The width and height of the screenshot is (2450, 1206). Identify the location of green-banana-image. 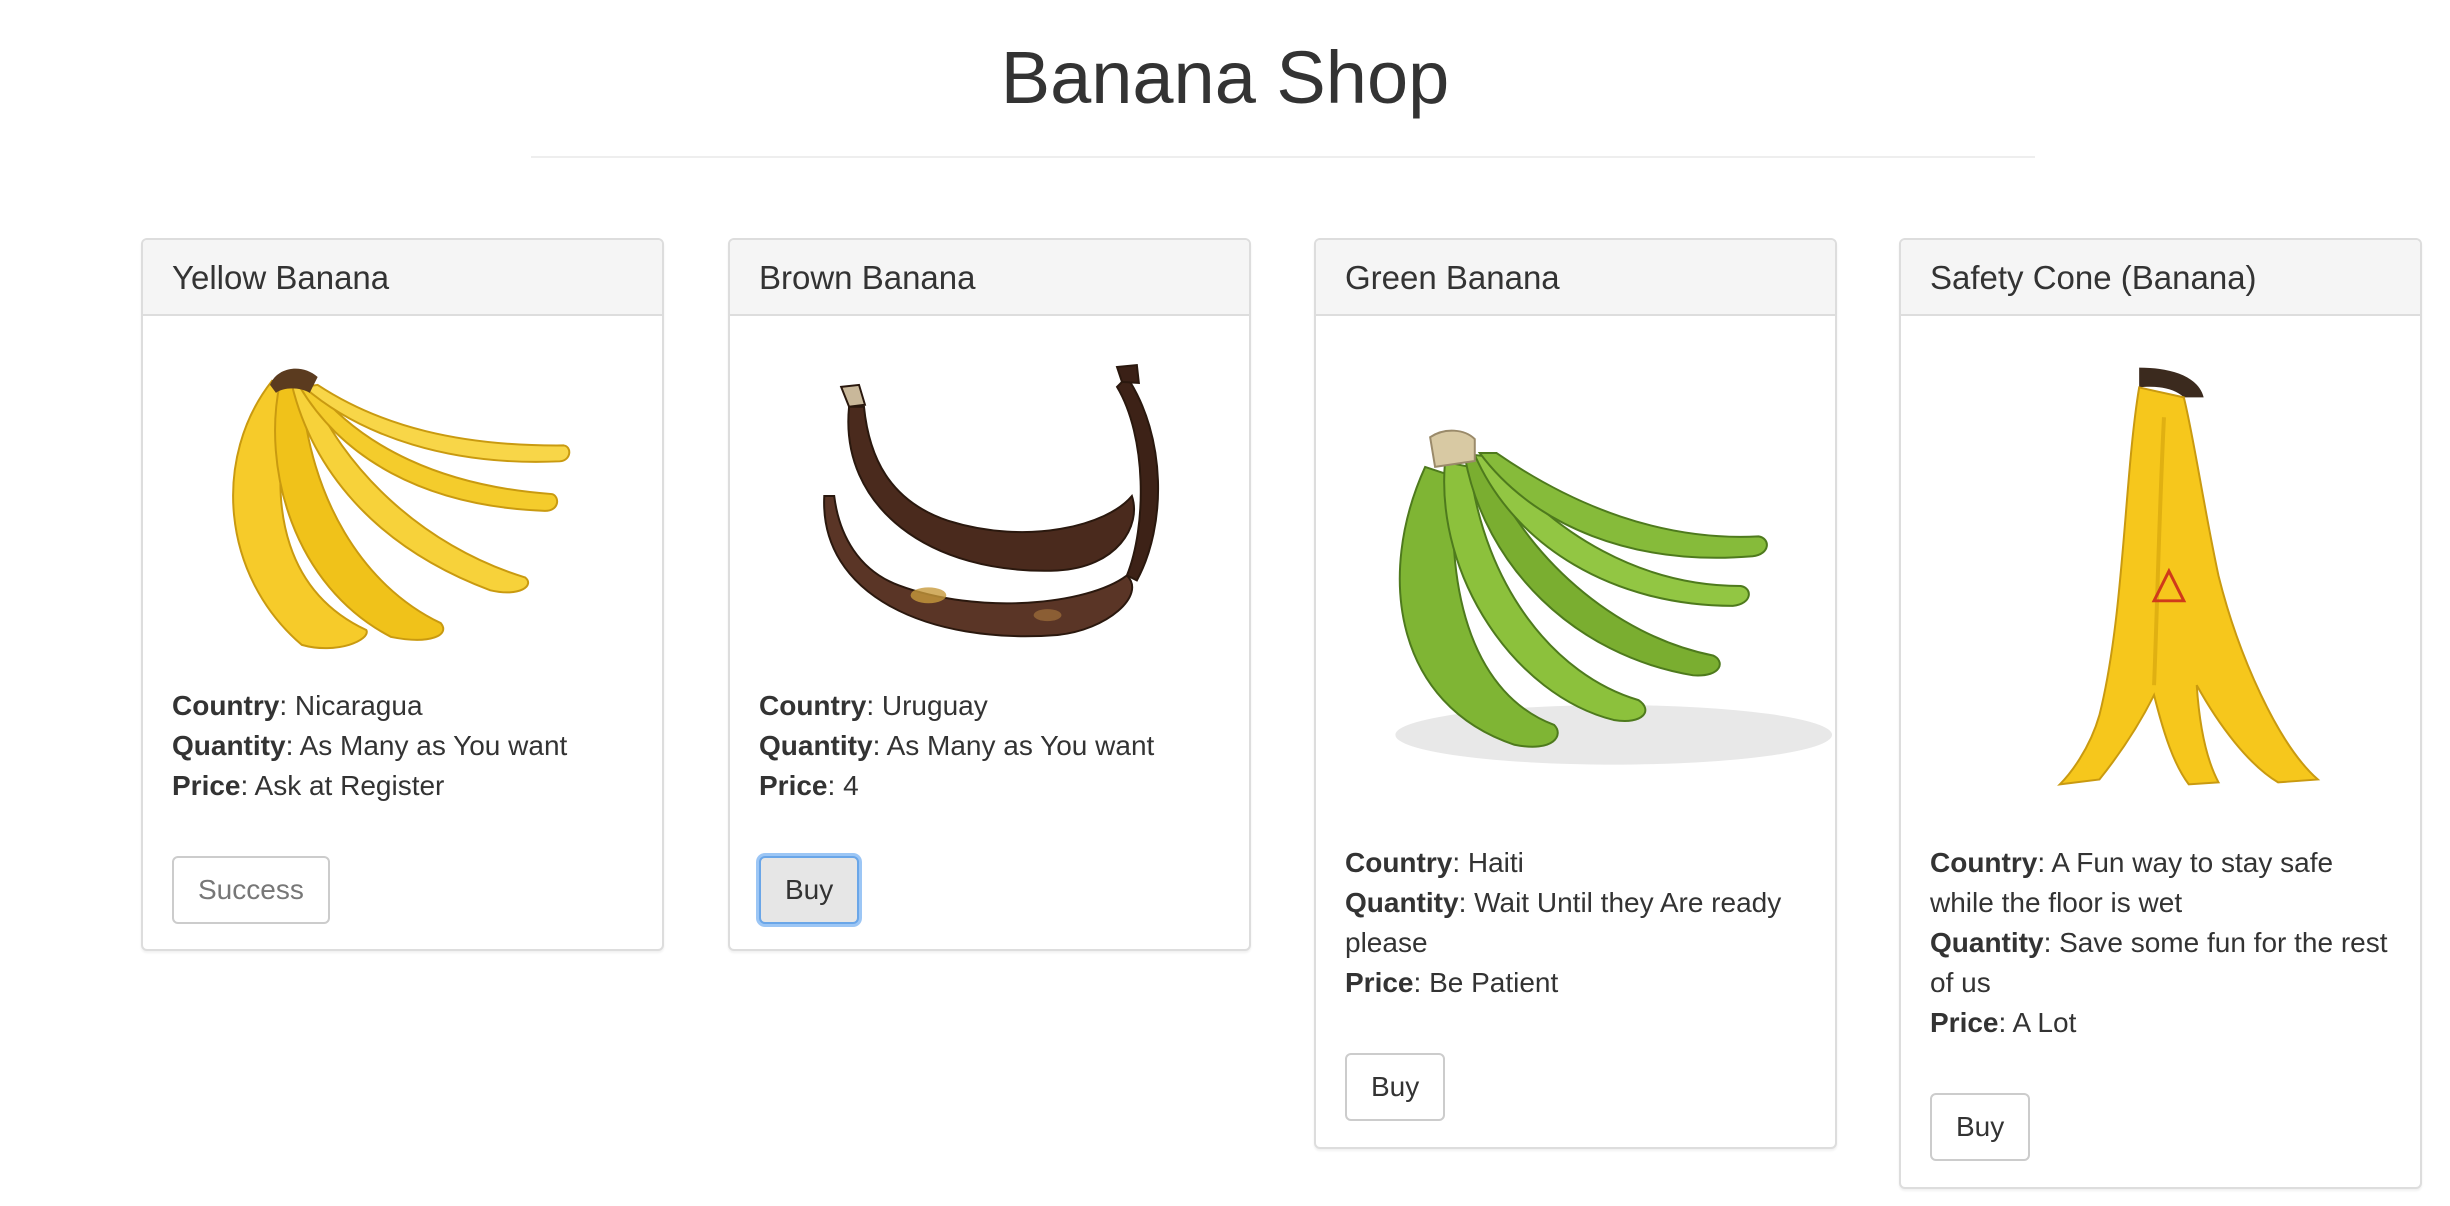
(1614, 597).